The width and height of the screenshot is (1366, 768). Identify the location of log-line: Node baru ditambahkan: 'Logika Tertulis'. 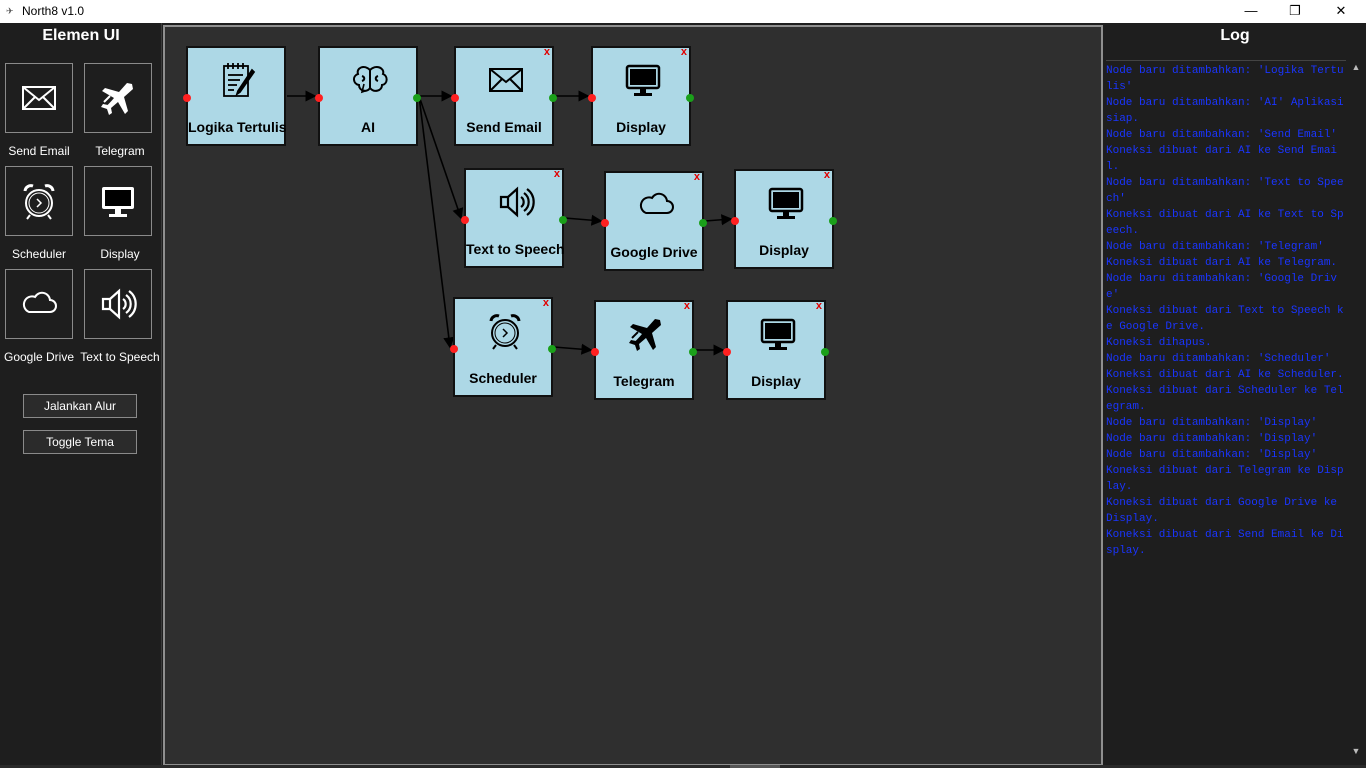
(1225, 79).